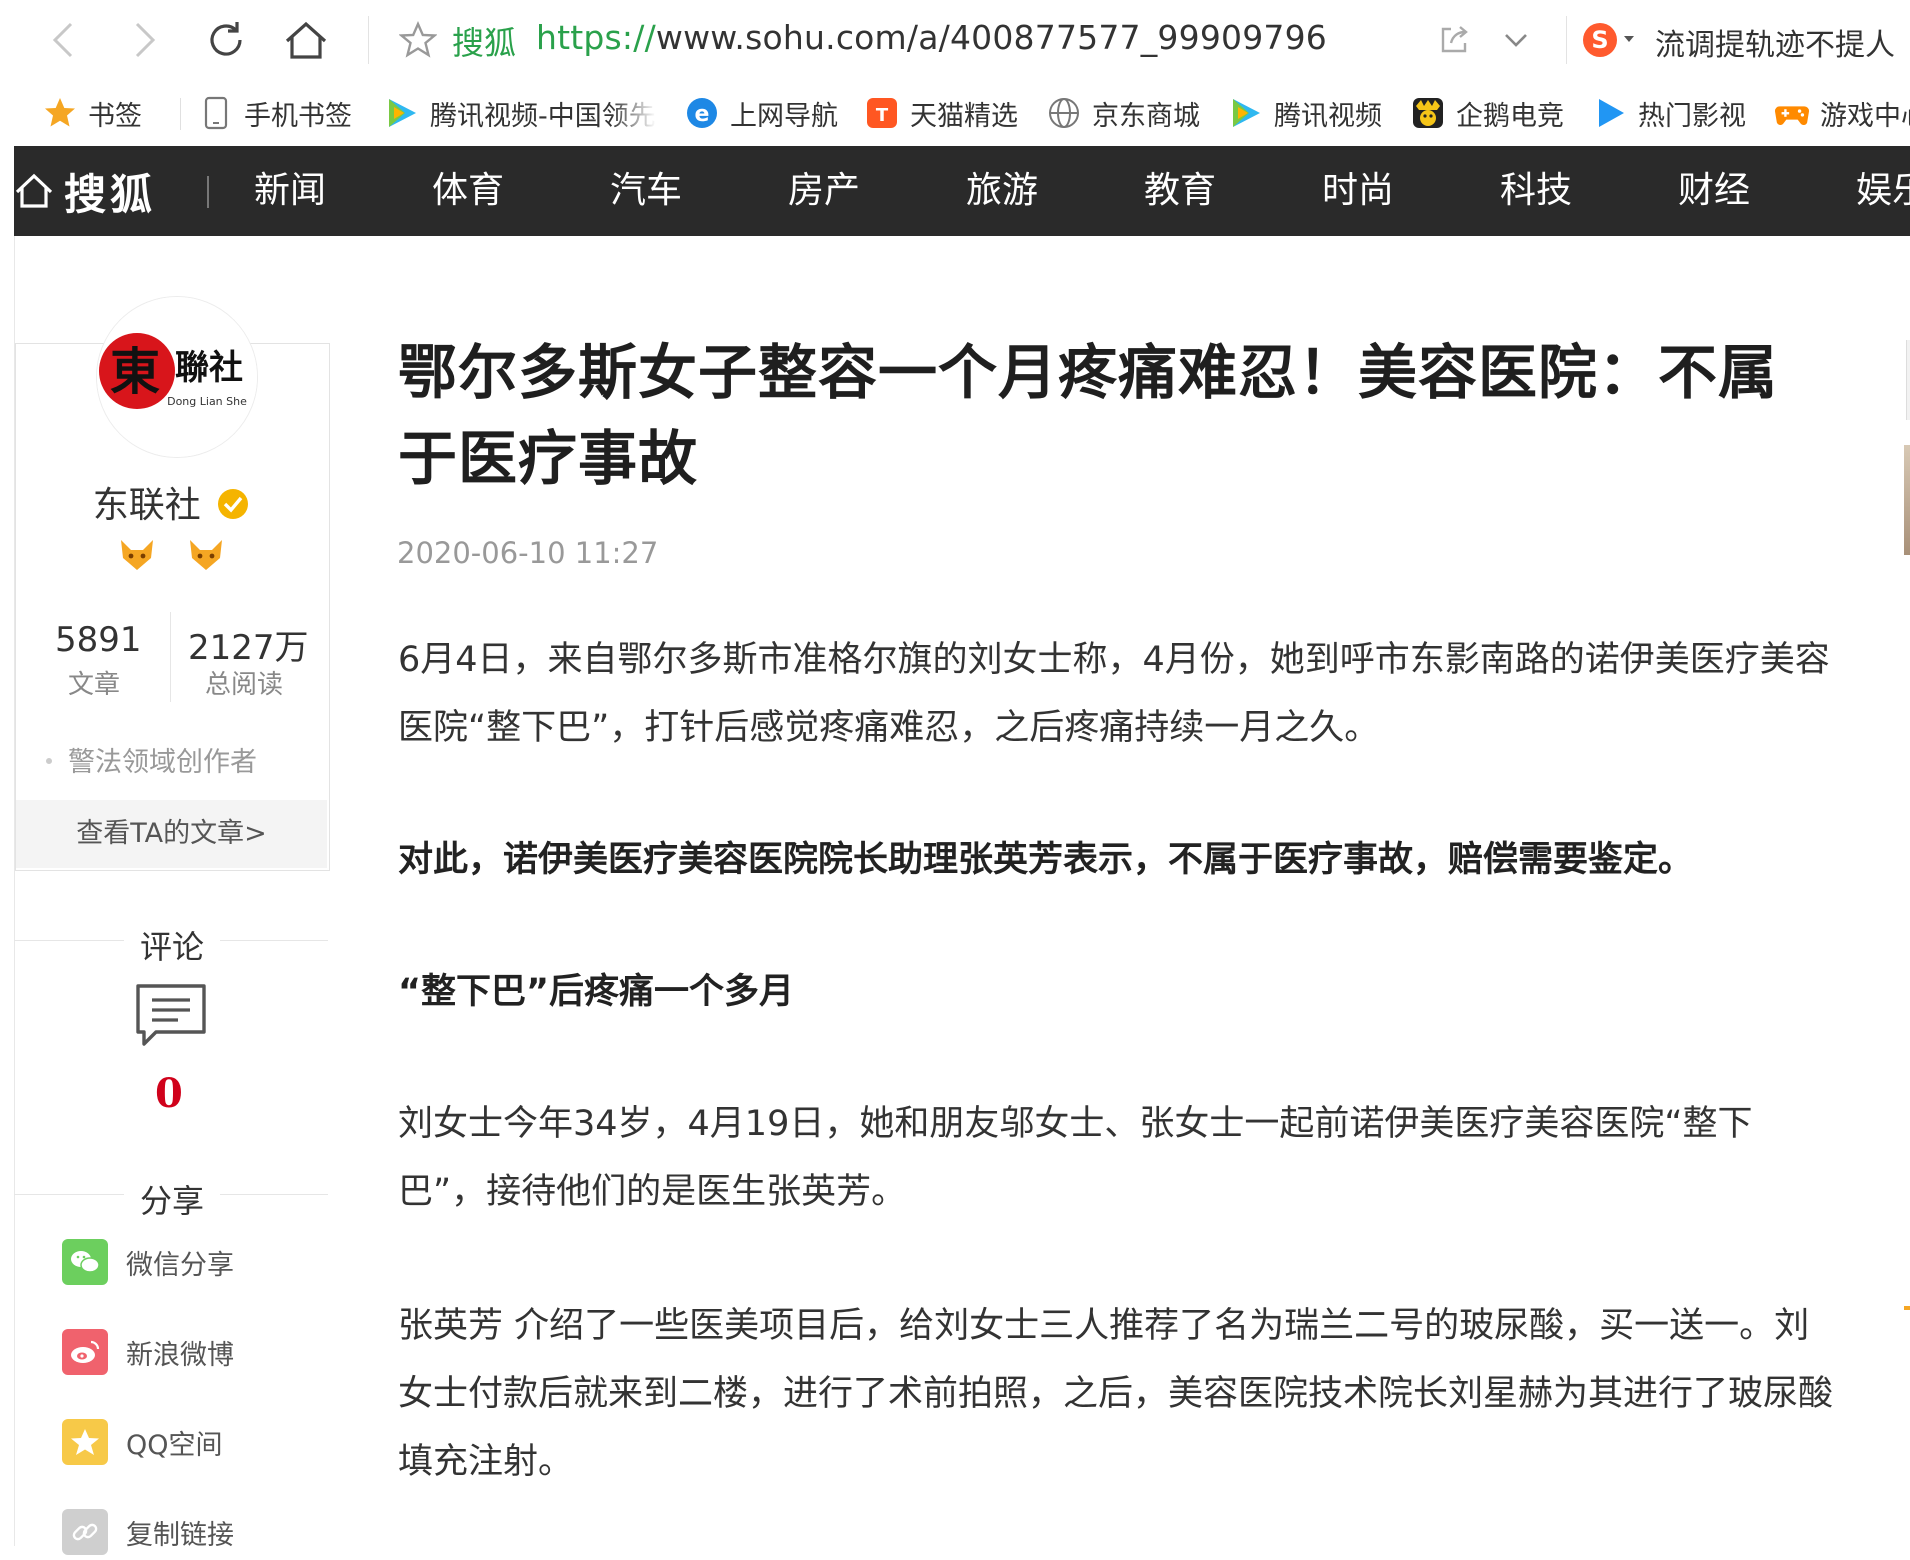 This screenshot has height=1560, width=1910. What do you see at coordinates (1536, 191) in the screenshot?
I see `nav-item-tech: 科技` at bounding box center [1536, 191].